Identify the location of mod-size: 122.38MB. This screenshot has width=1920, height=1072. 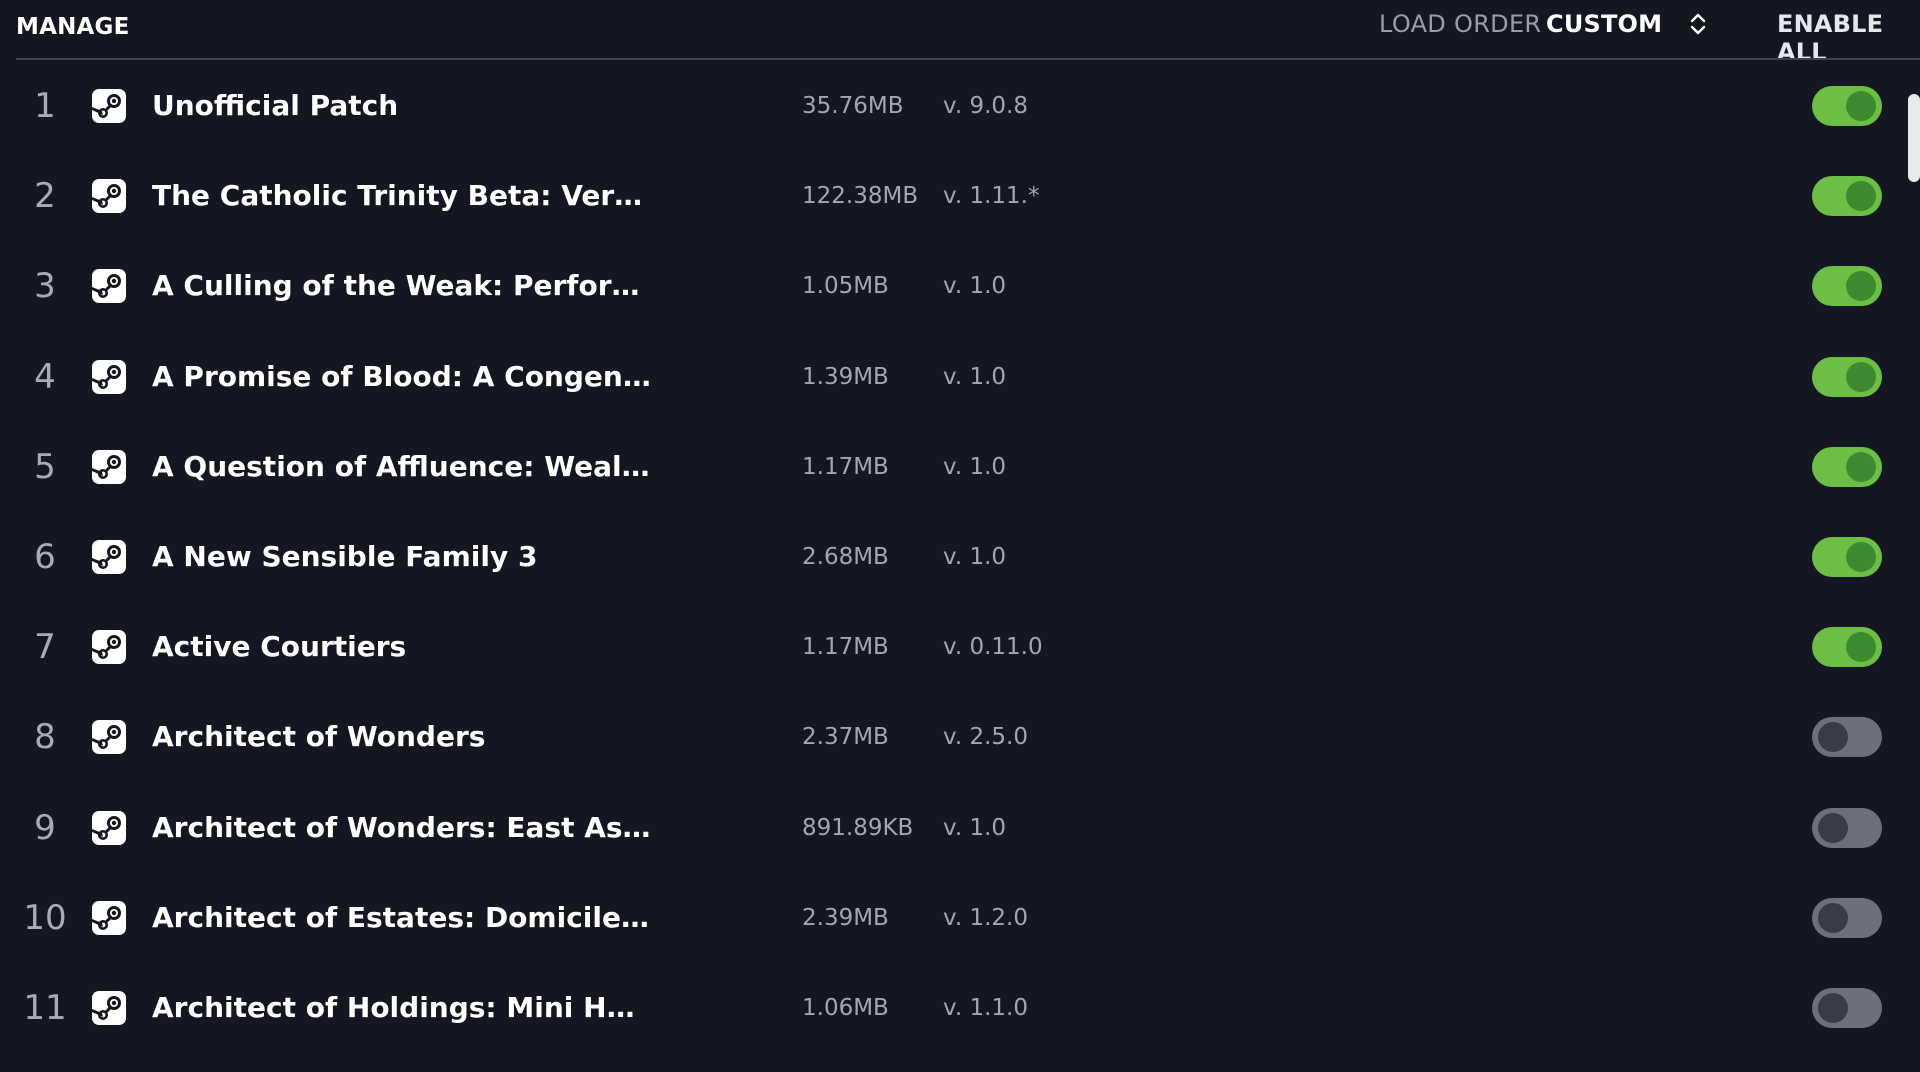
(860, 196).